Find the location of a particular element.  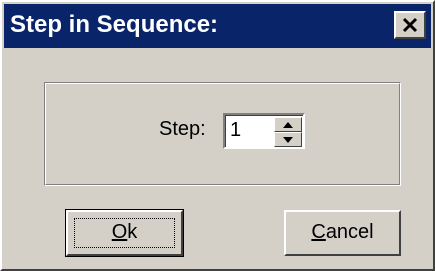

spin-buttons is located at coordinates (288, 132).